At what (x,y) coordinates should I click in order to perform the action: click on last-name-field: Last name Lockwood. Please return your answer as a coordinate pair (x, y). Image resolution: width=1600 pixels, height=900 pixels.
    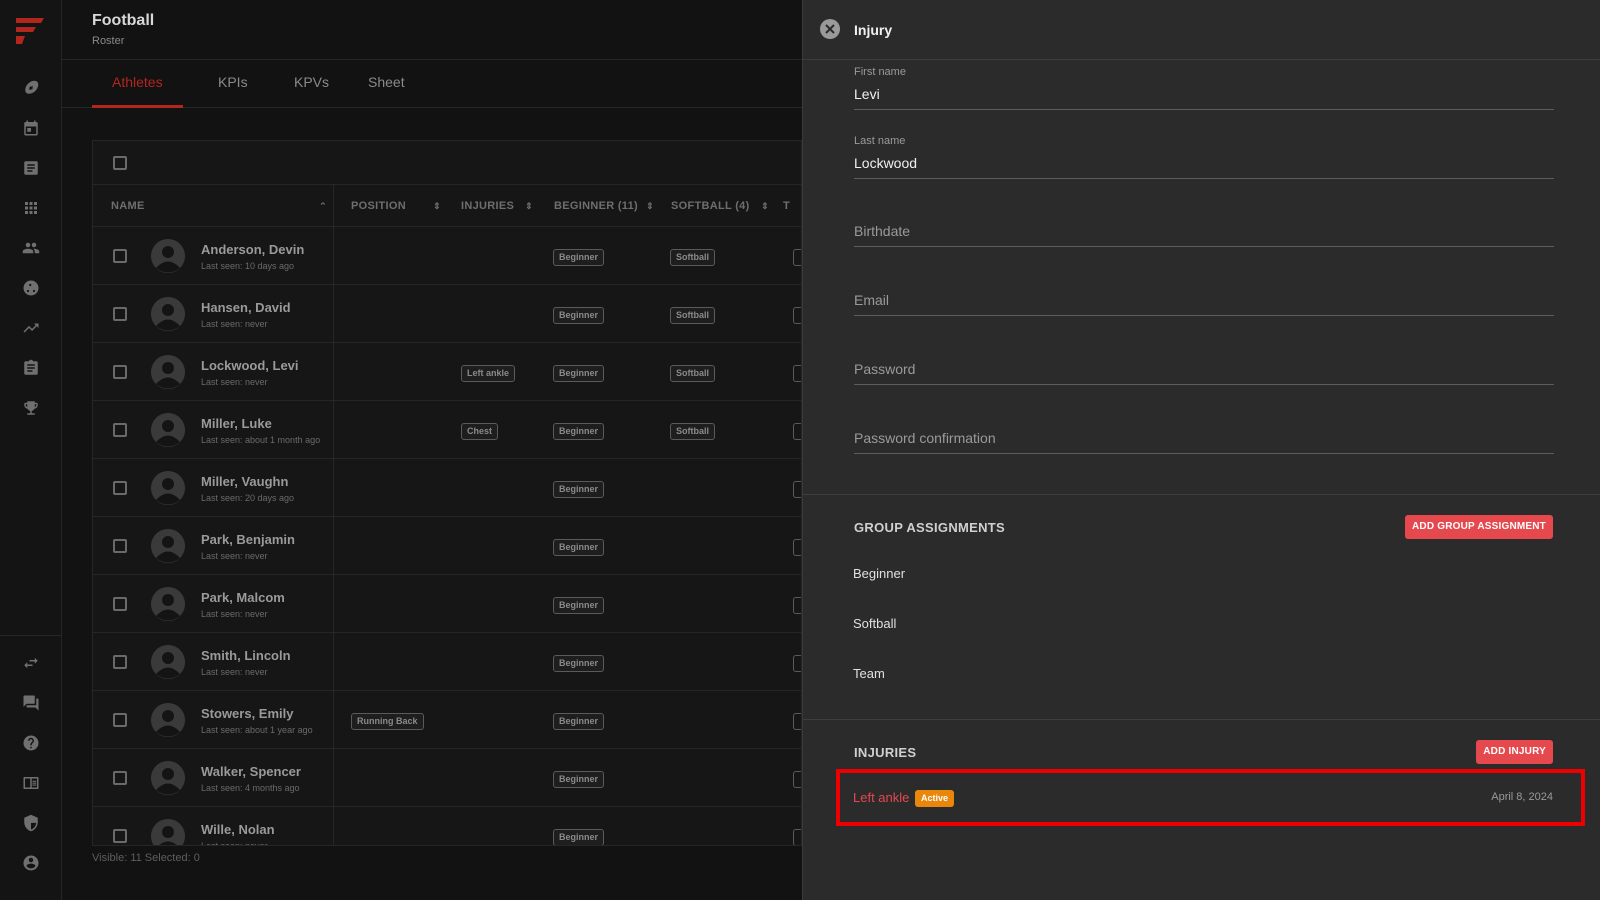
    Looking at the image, I should click on (1204, 154).